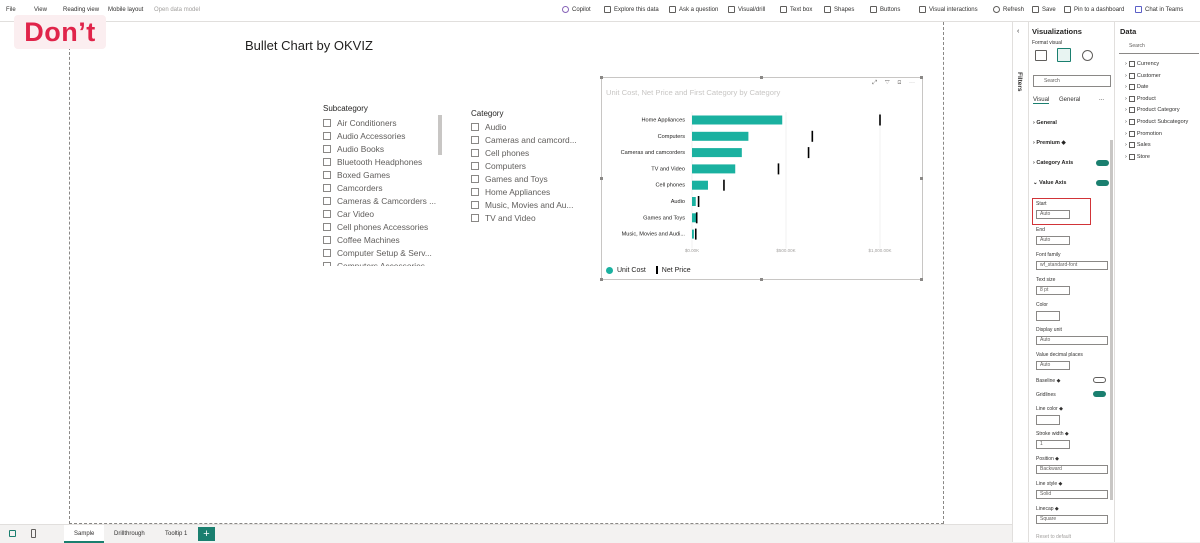  What do you see at coordinates (948, 9) in the screenshot?
I see `visual-interactions-button: Visual interactions` at bounding box center [948, 9].